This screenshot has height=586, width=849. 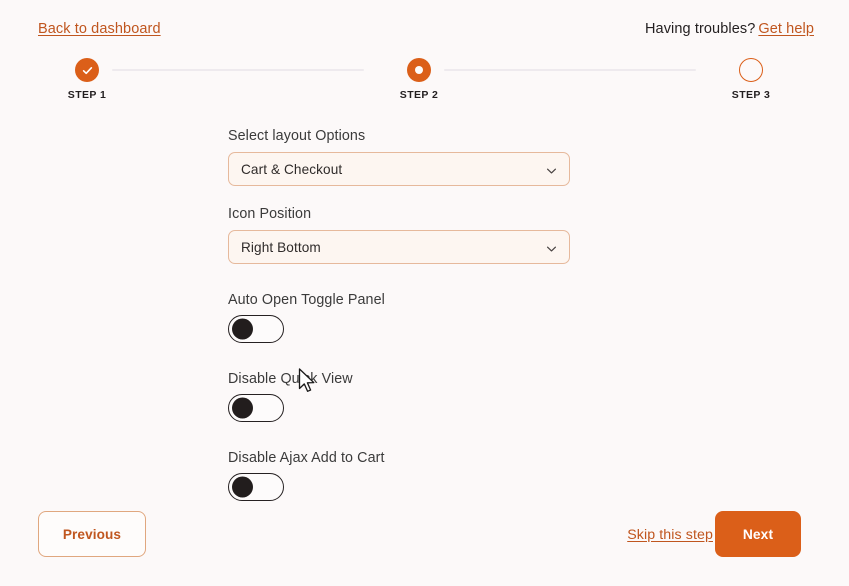 I want to click on field-select-layout-options: Select layout Options Cart & Checkout, so click(x=399, y=157).